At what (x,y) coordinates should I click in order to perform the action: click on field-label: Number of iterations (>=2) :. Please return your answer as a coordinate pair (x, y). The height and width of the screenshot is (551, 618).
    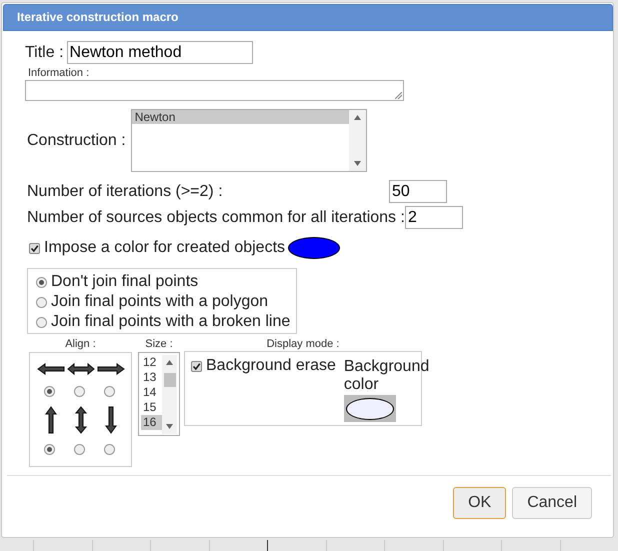
    Looking at the image, I should click on (125, 191).